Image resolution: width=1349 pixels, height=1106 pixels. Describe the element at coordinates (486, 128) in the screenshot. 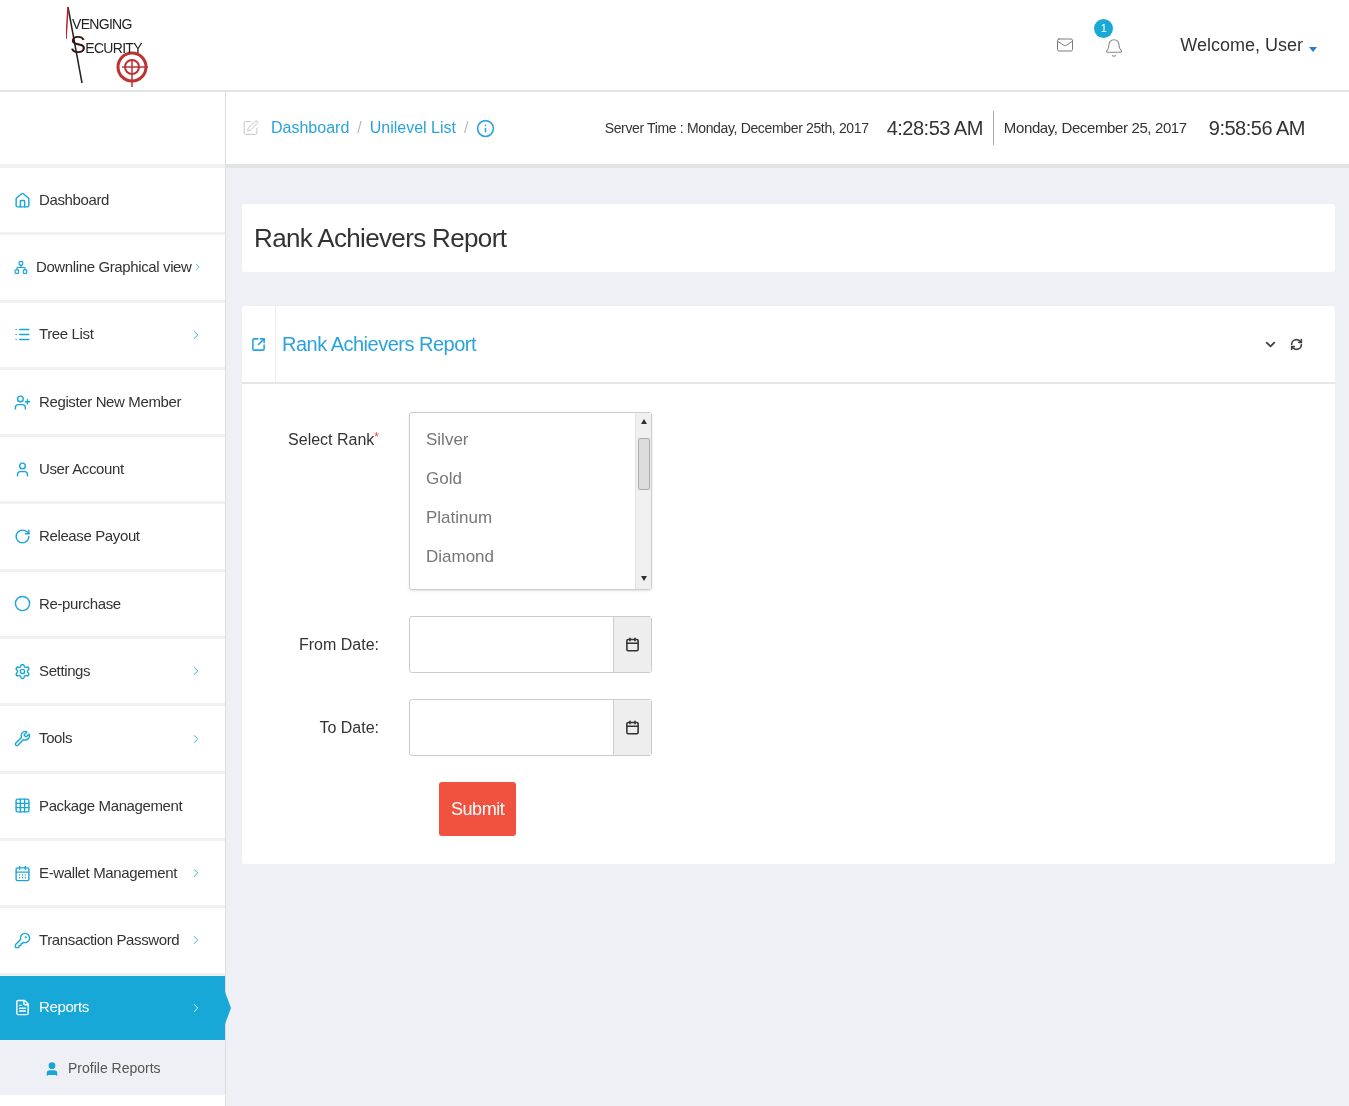

I see `info-icon` at that location.